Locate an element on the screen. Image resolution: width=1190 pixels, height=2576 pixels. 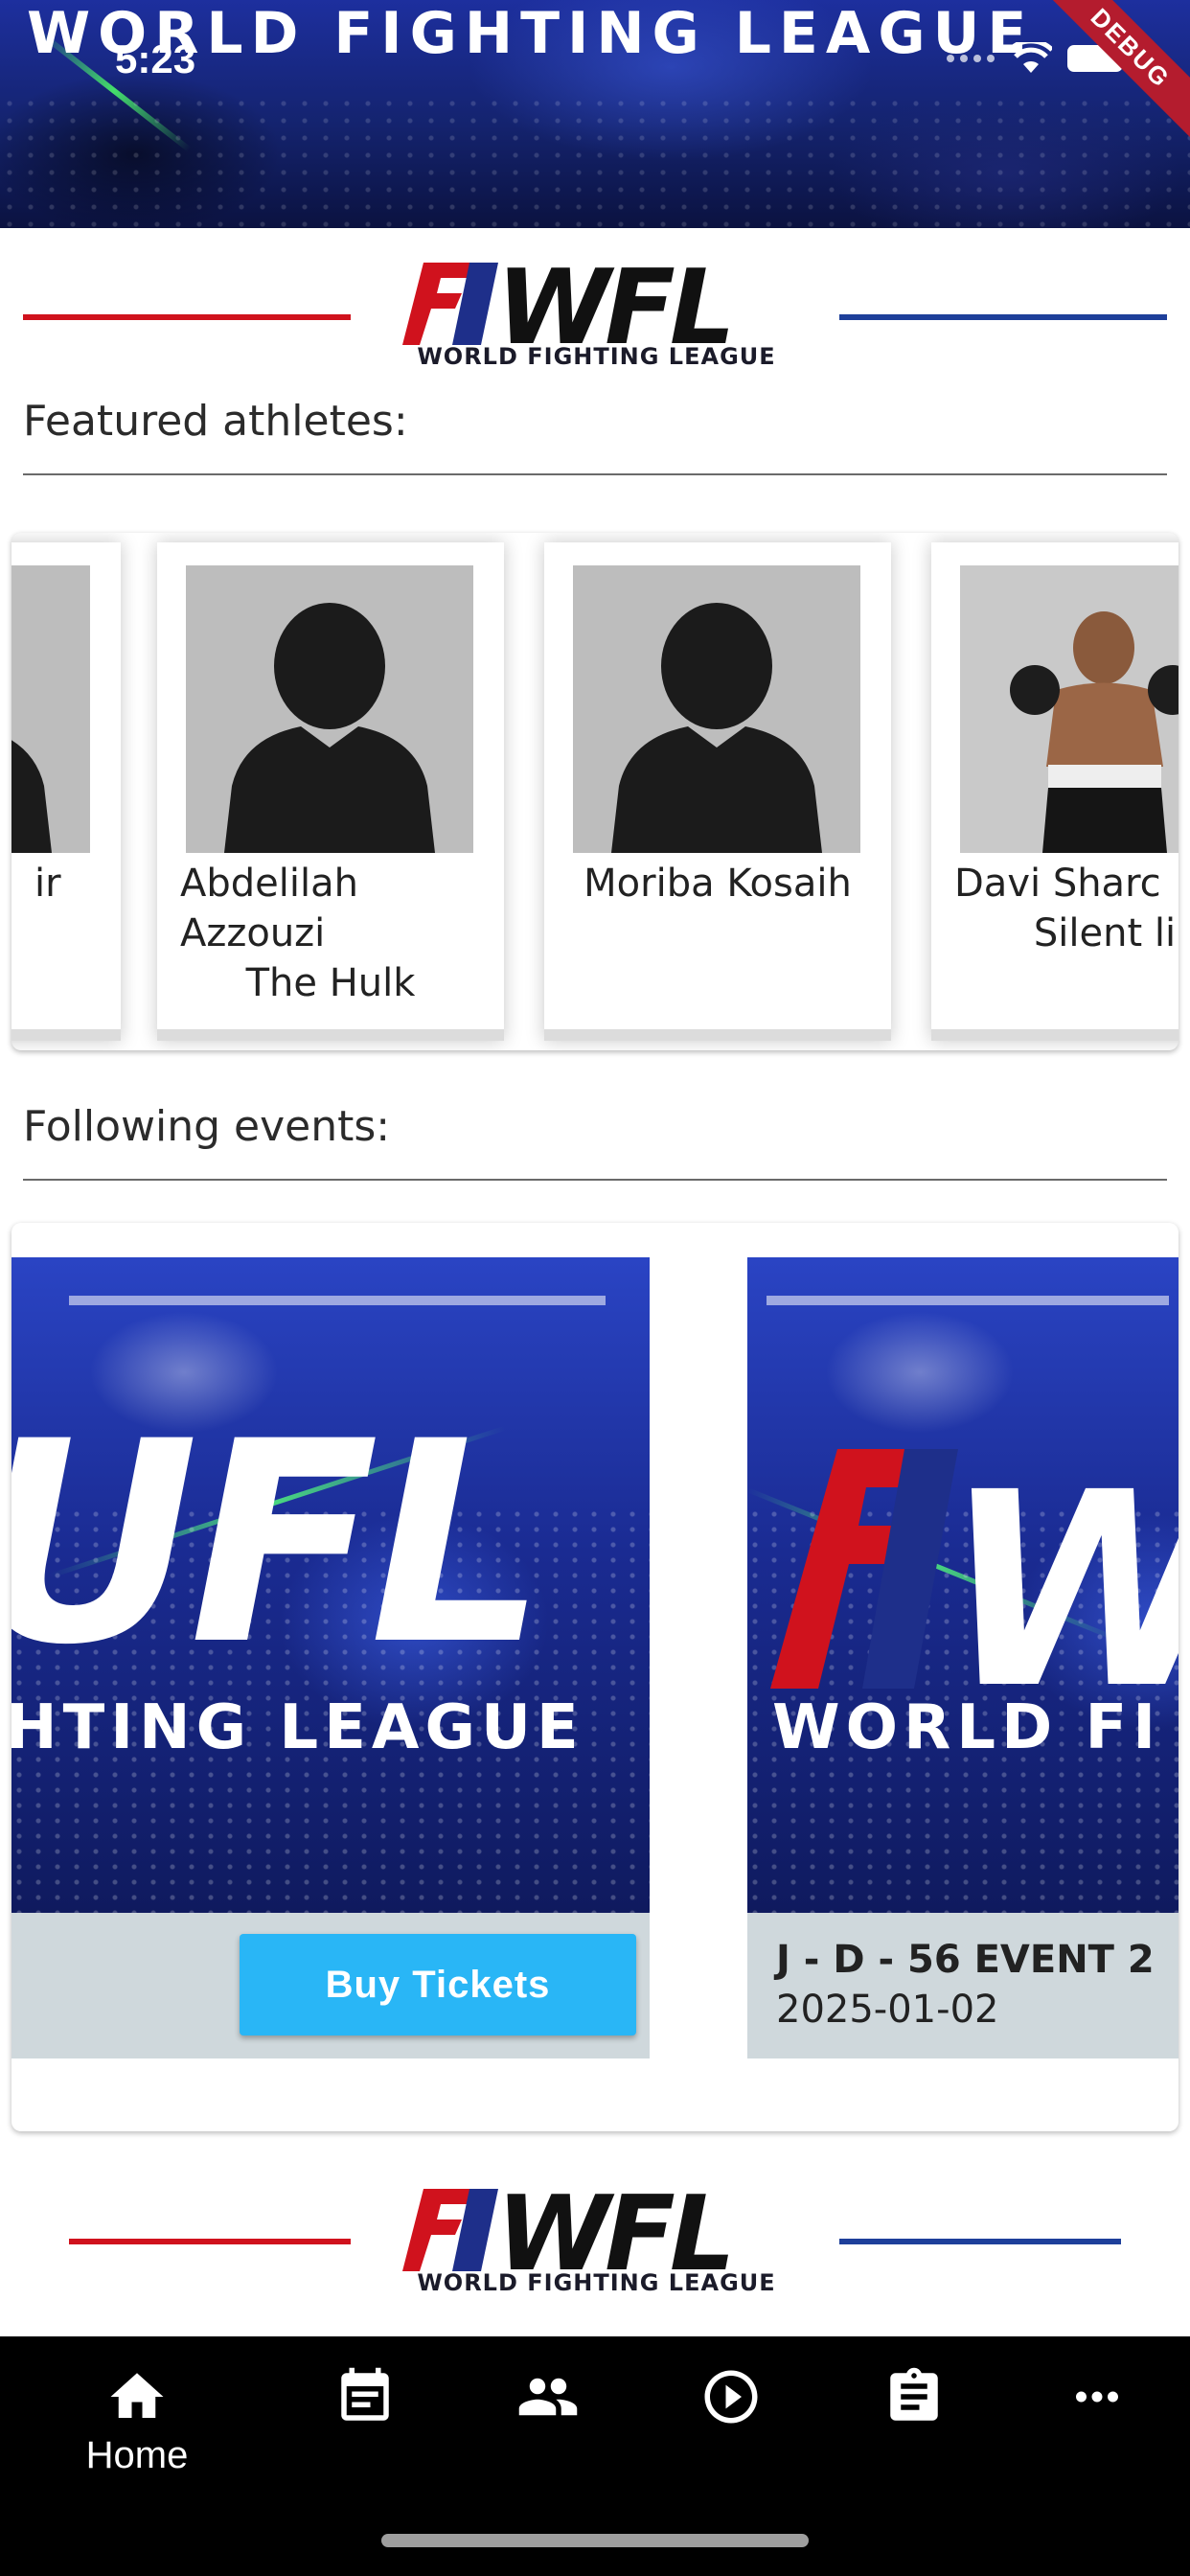
play-circle-icon is located at coordinates (731, 2397).